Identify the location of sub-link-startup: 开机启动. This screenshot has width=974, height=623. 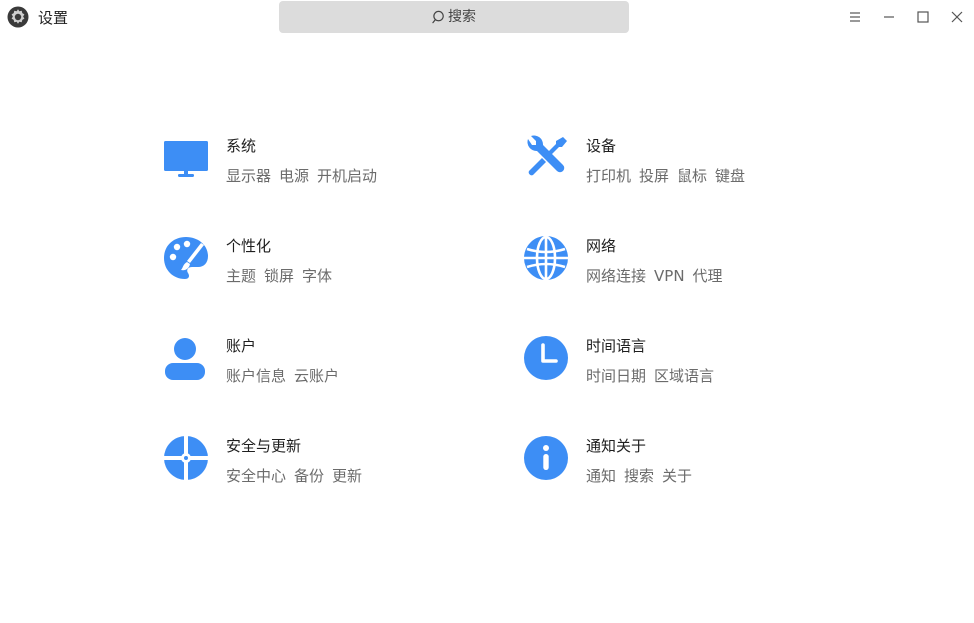
(347, 176).